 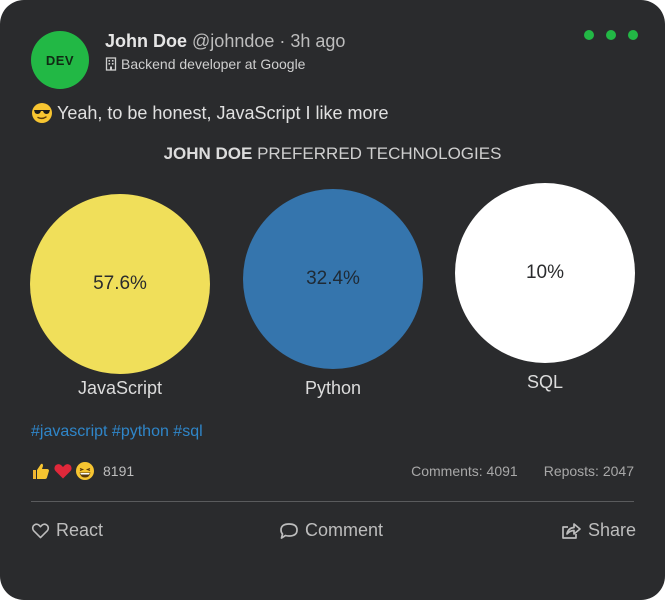 What do you see at coordinates (233, 41) in the screenshot?
I see `author-handle: @johndoe` at bounding box center [233, 41].